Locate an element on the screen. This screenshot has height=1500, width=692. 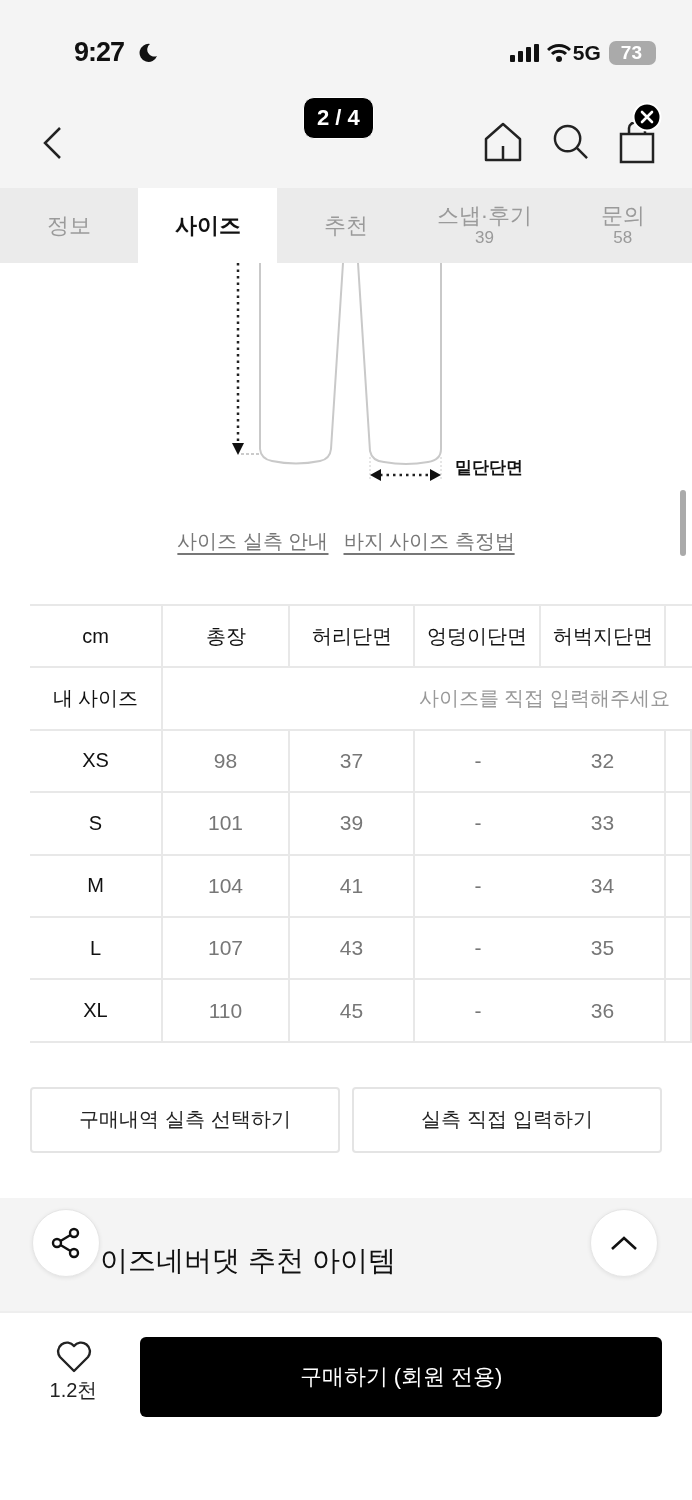
scroll-indicator is located at coordinates (683, 523).